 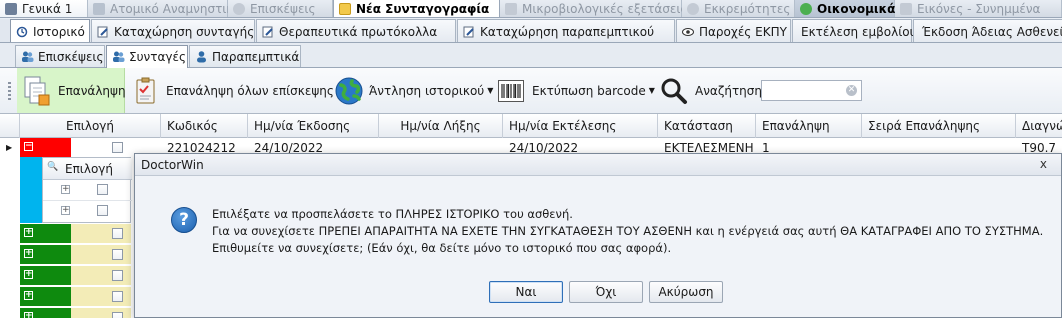 I want to click on col-expiry-date: Ημ/νία Λήξης, so click(x=441, y=126).